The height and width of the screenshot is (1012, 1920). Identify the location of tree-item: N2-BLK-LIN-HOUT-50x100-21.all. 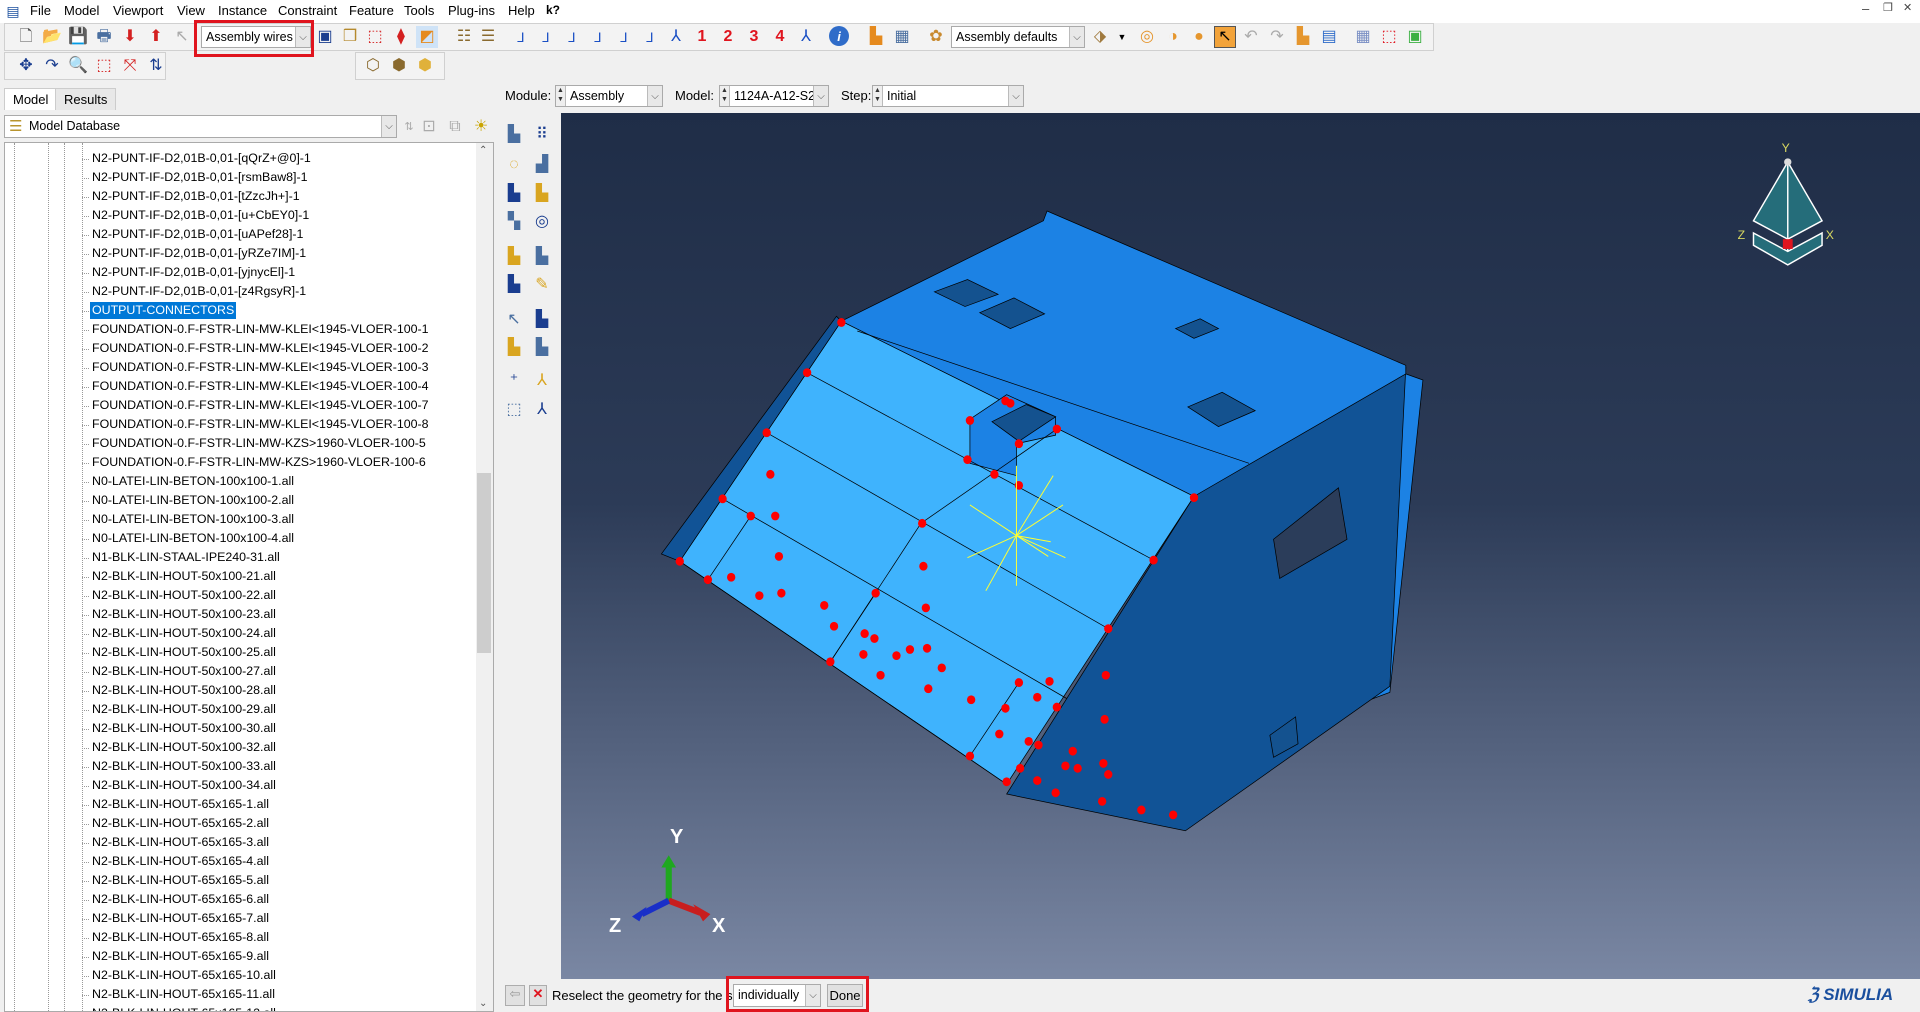
(184, 576).